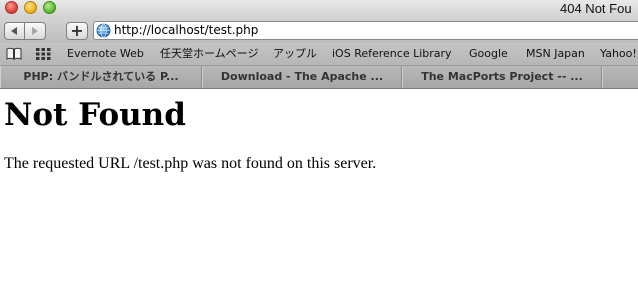 The width and height of the screenshot is (638, 291). I want to click on add-bookmark-button: +, so click(77, 31).